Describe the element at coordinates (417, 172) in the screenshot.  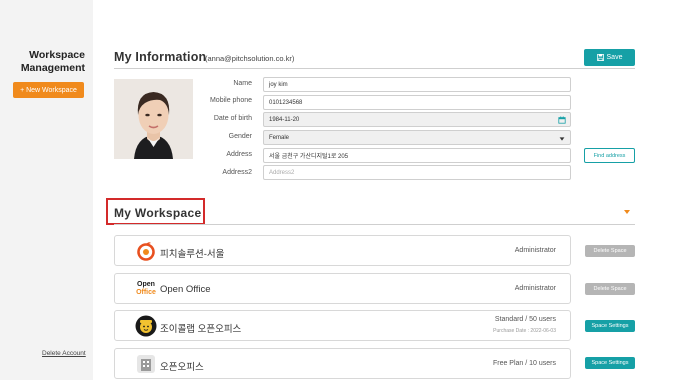
I see `address2-field: Address2` at that location.